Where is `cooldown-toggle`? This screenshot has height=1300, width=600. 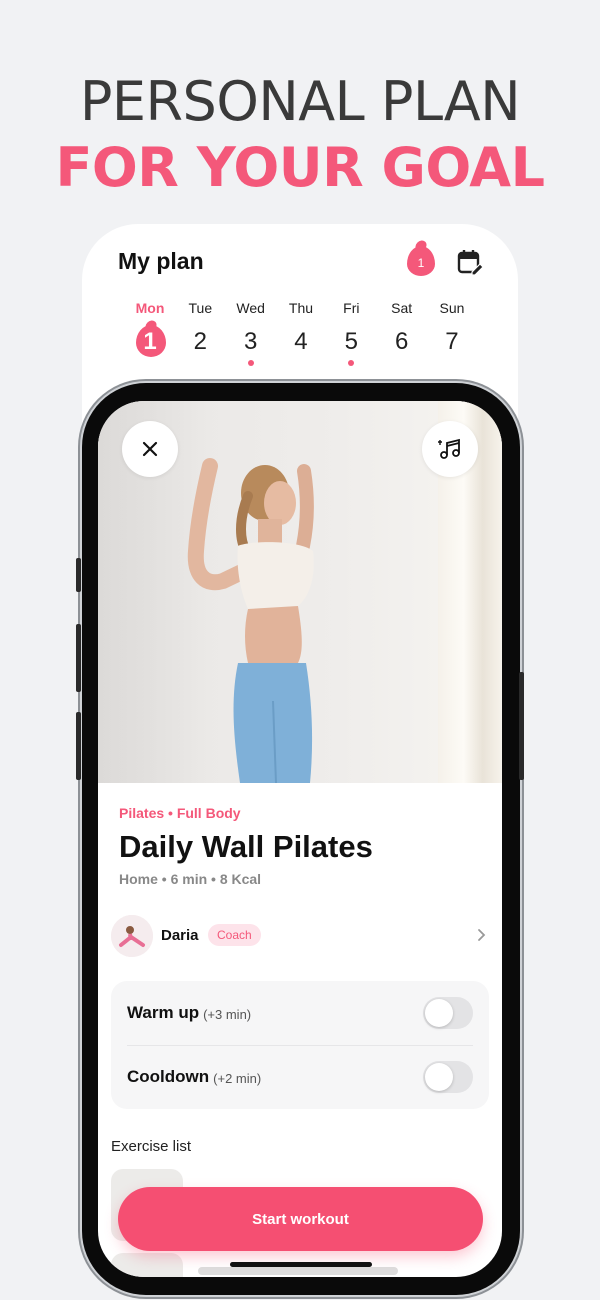 cooldown-toggle is located at coordinates (448, 1077).